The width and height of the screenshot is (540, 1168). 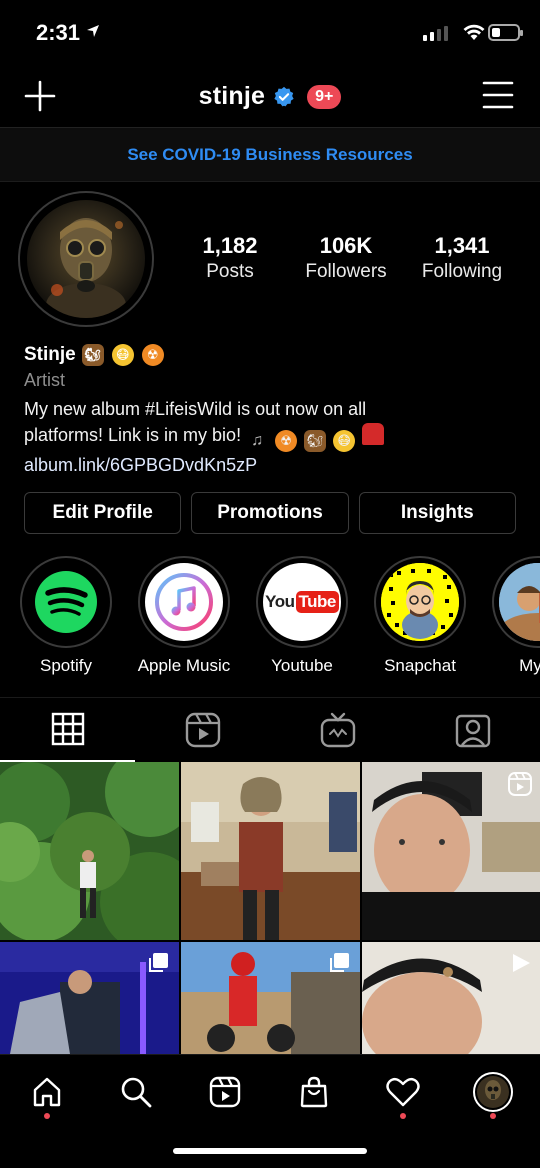 What do you see at coordinates (420, 665) in the screenshot?
I see `highlight-label: Snapchat` at bounding box center [420, 665].